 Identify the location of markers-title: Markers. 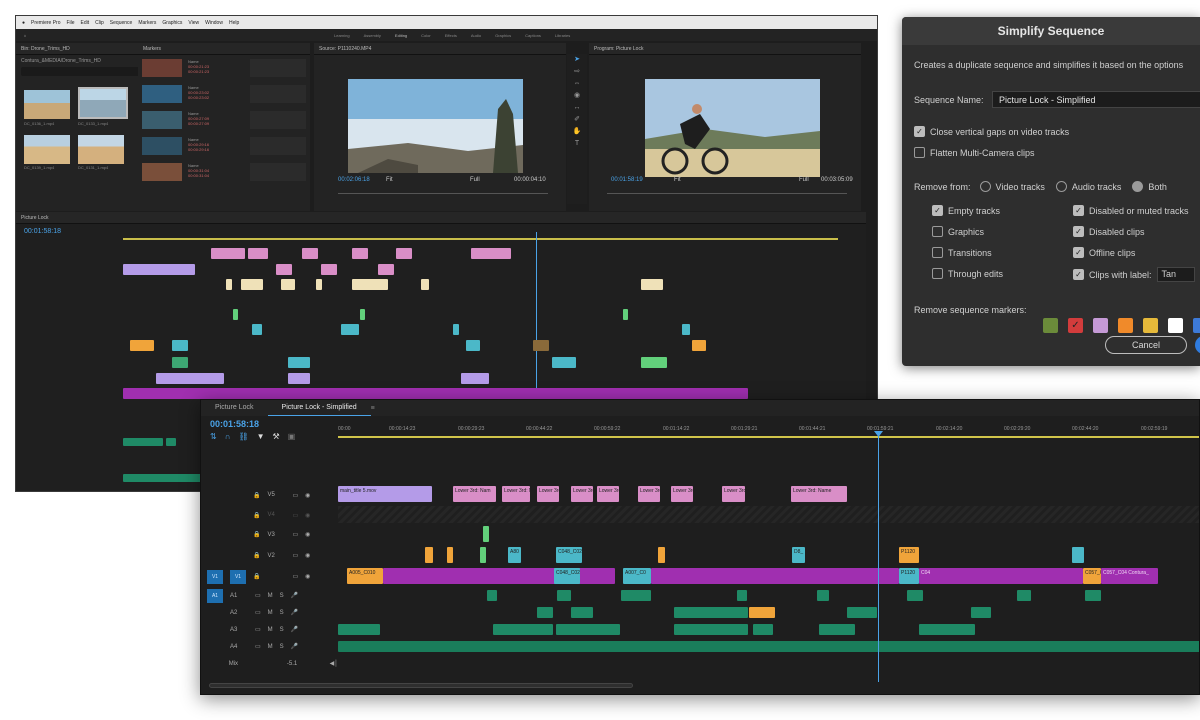
(224, 49).